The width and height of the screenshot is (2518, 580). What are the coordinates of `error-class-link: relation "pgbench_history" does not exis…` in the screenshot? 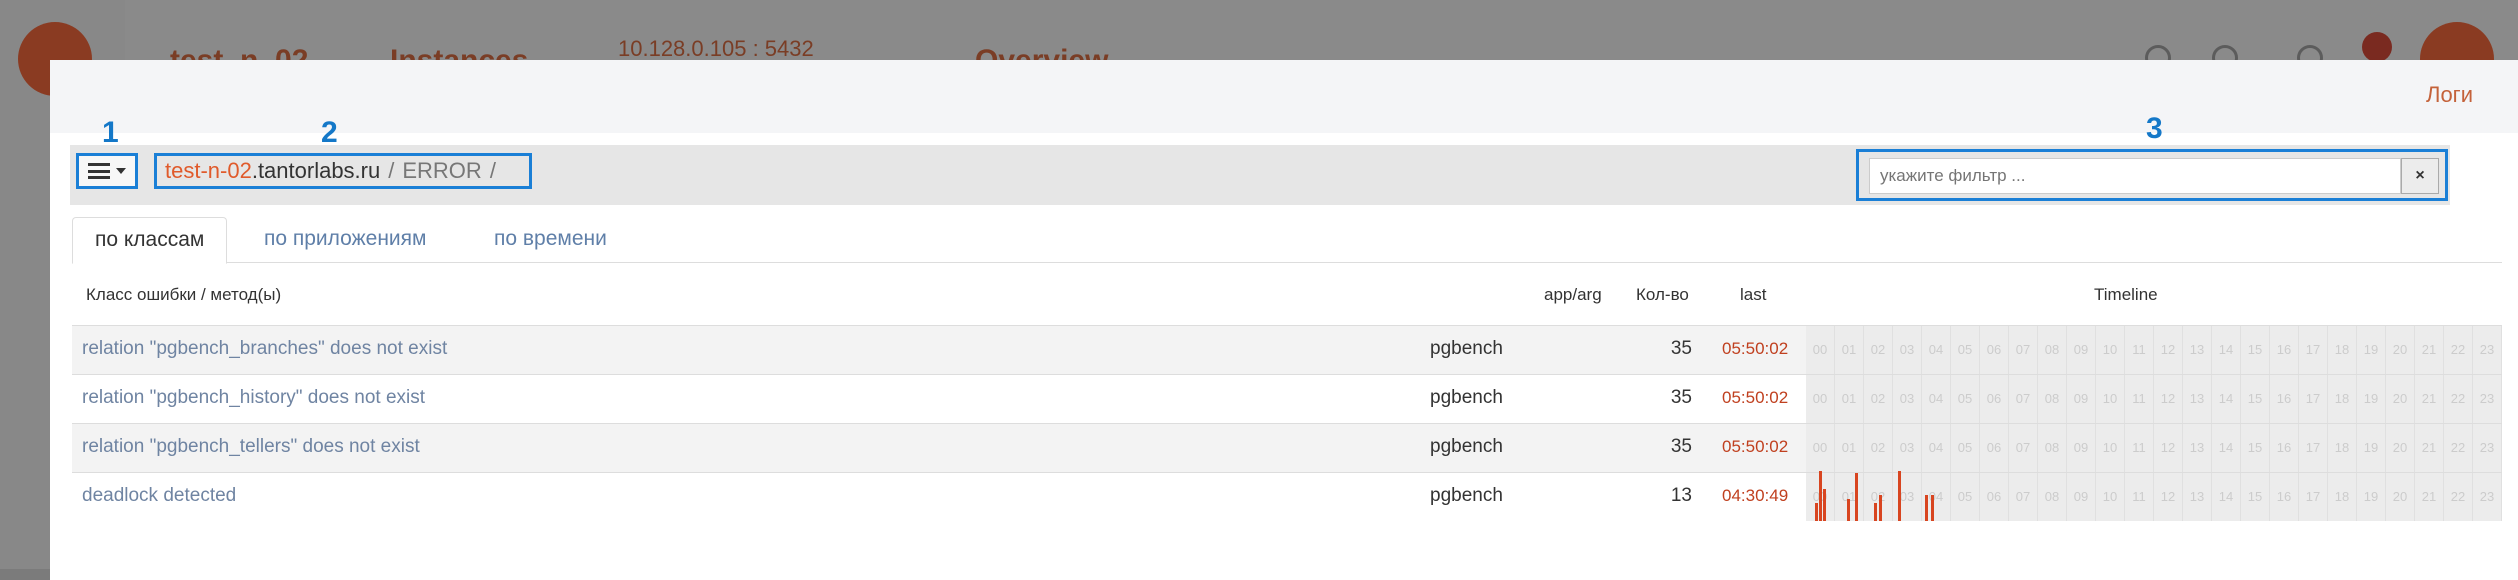 It's located at (253, 398).